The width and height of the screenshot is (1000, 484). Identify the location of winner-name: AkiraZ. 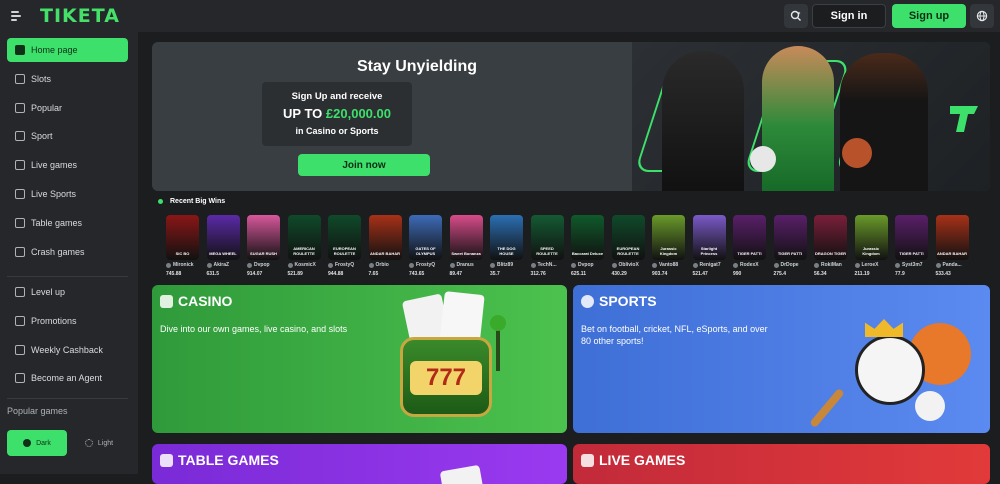
(226, 265).